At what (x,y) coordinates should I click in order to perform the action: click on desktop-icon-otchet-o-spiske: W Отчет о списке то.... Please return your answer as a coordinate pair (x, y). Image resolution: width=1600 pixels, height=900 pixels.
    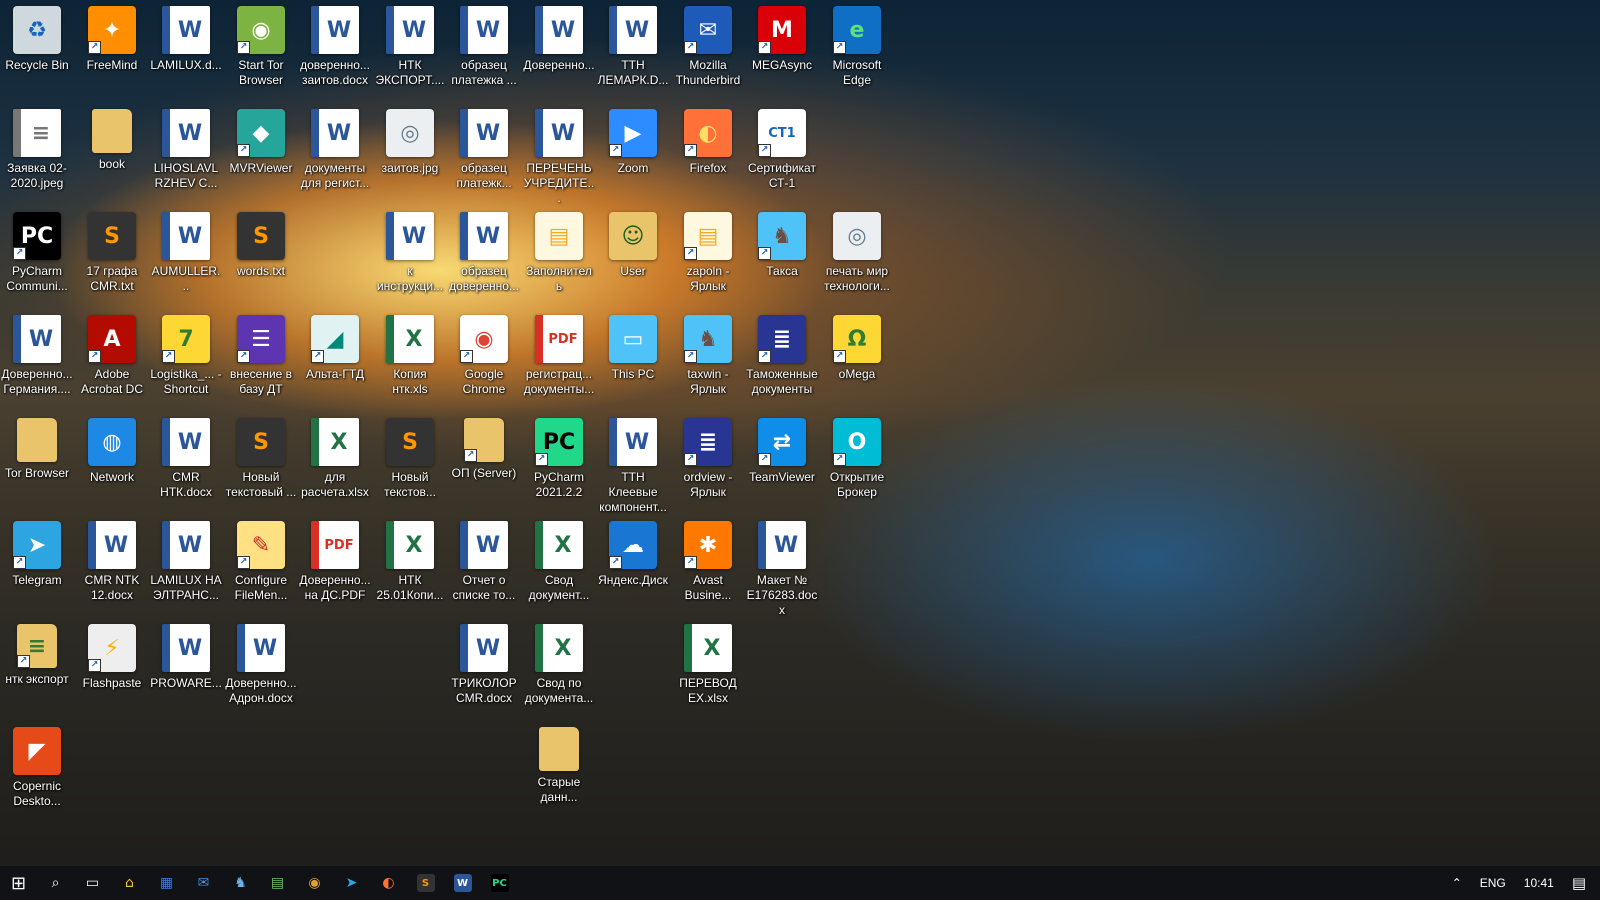
    Looking at the image, I should click on (484, 559).